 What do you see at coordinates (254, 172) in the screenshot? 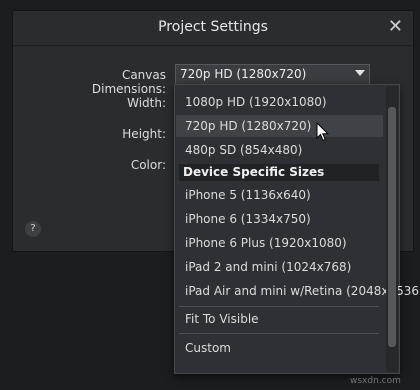
I see `section-header-label: Device Specific Sizes` at bounding box center [254, 172].